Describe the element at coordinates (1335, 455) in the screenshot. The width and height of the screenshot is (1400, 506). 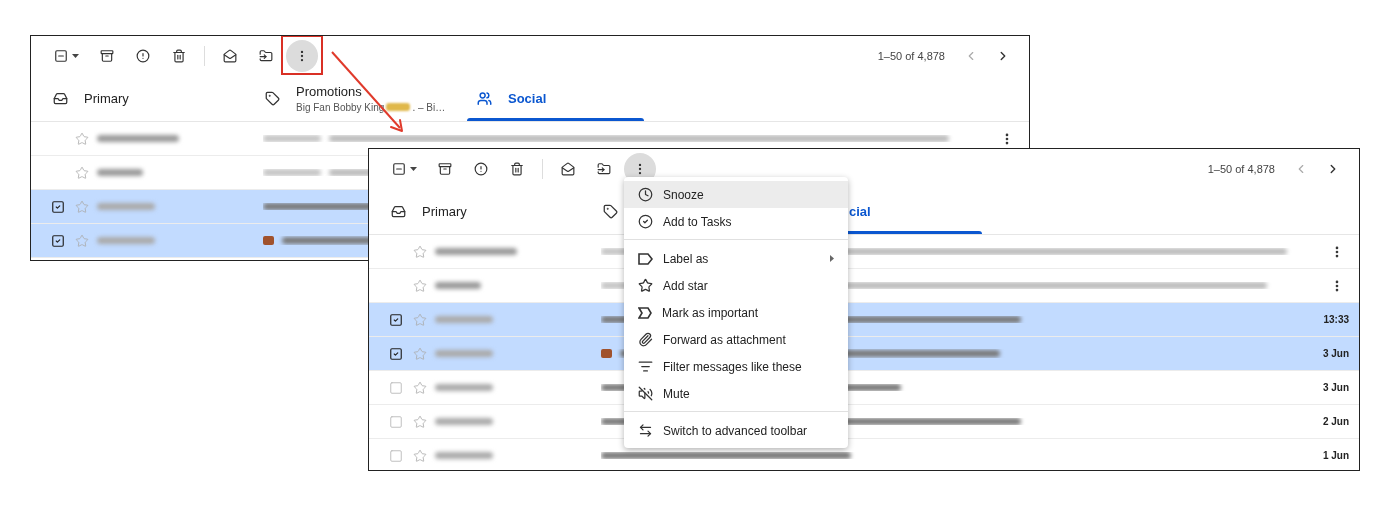
I see `email-time: 1 Jun` at that location.